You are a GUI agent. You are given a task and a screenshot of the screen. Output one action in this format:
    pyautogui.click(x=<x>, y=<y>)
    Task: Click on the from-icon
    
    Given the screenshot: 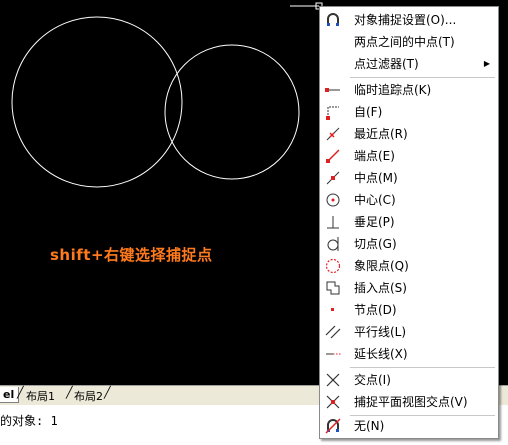 What is the action you would take?
    pyautogui.click(x=332, y=113)
    